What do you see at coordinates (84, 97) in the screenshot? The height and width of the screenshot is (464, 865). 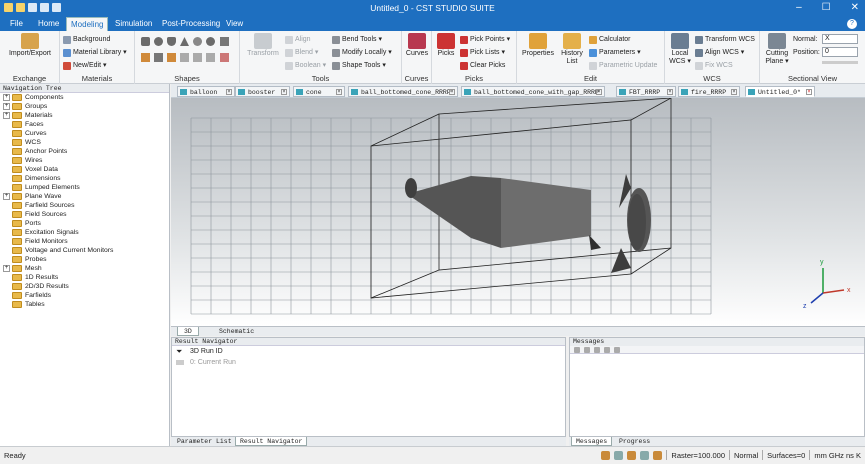 I see `tree-item: + Components` at bounding box center [84, 97].